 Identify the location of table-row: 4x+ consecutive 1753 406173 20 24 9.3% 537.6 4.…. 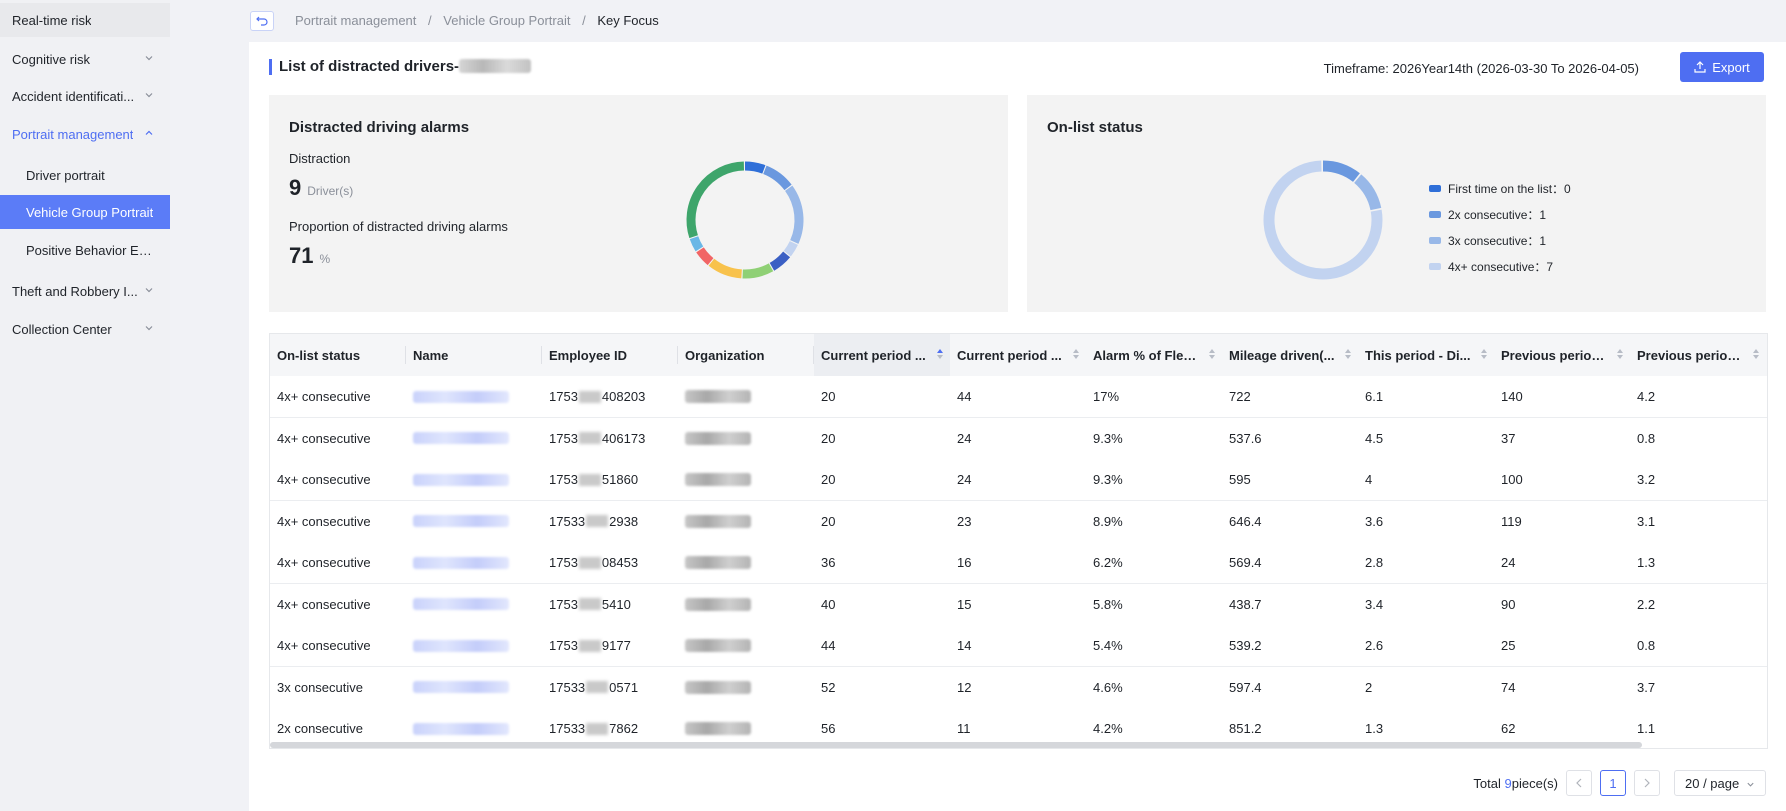
(1018, 438).